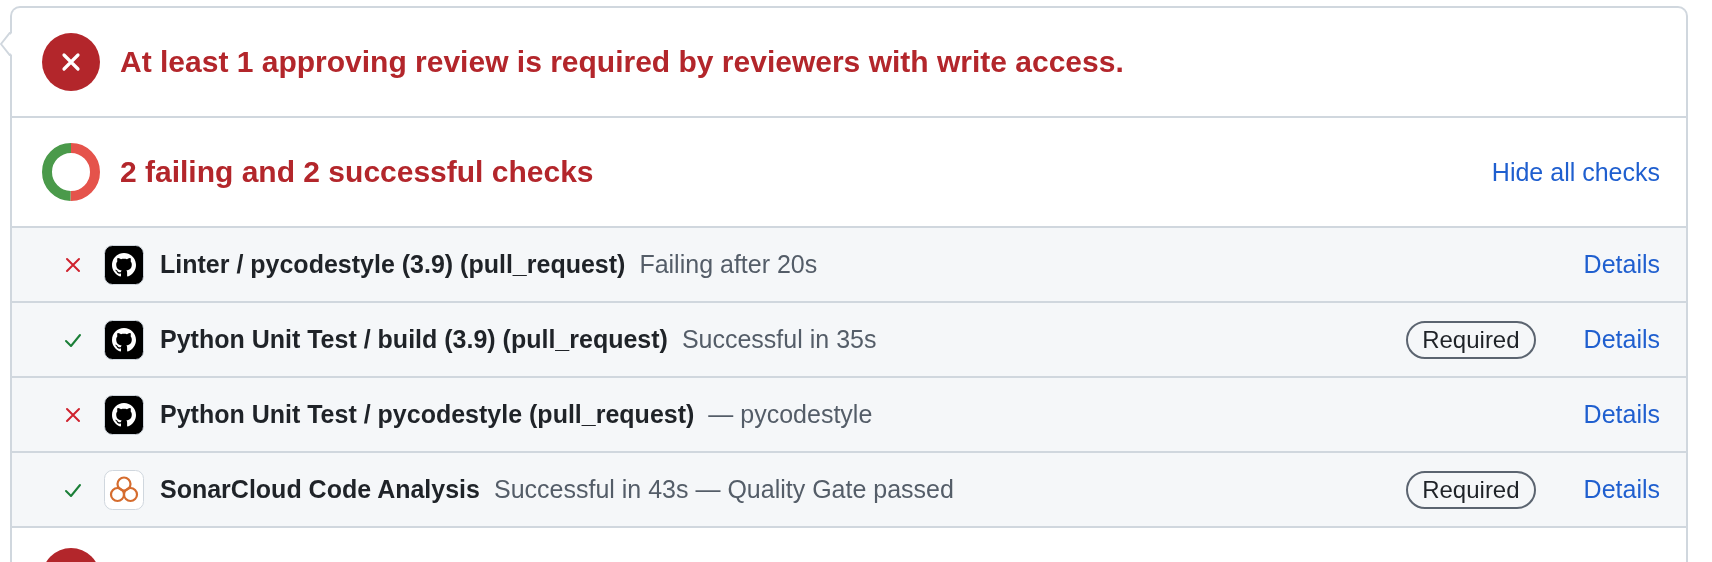  Describe the element at coordinates (790, 414) in the screenshot. I see `check-description: — pycodestyle` at that location.